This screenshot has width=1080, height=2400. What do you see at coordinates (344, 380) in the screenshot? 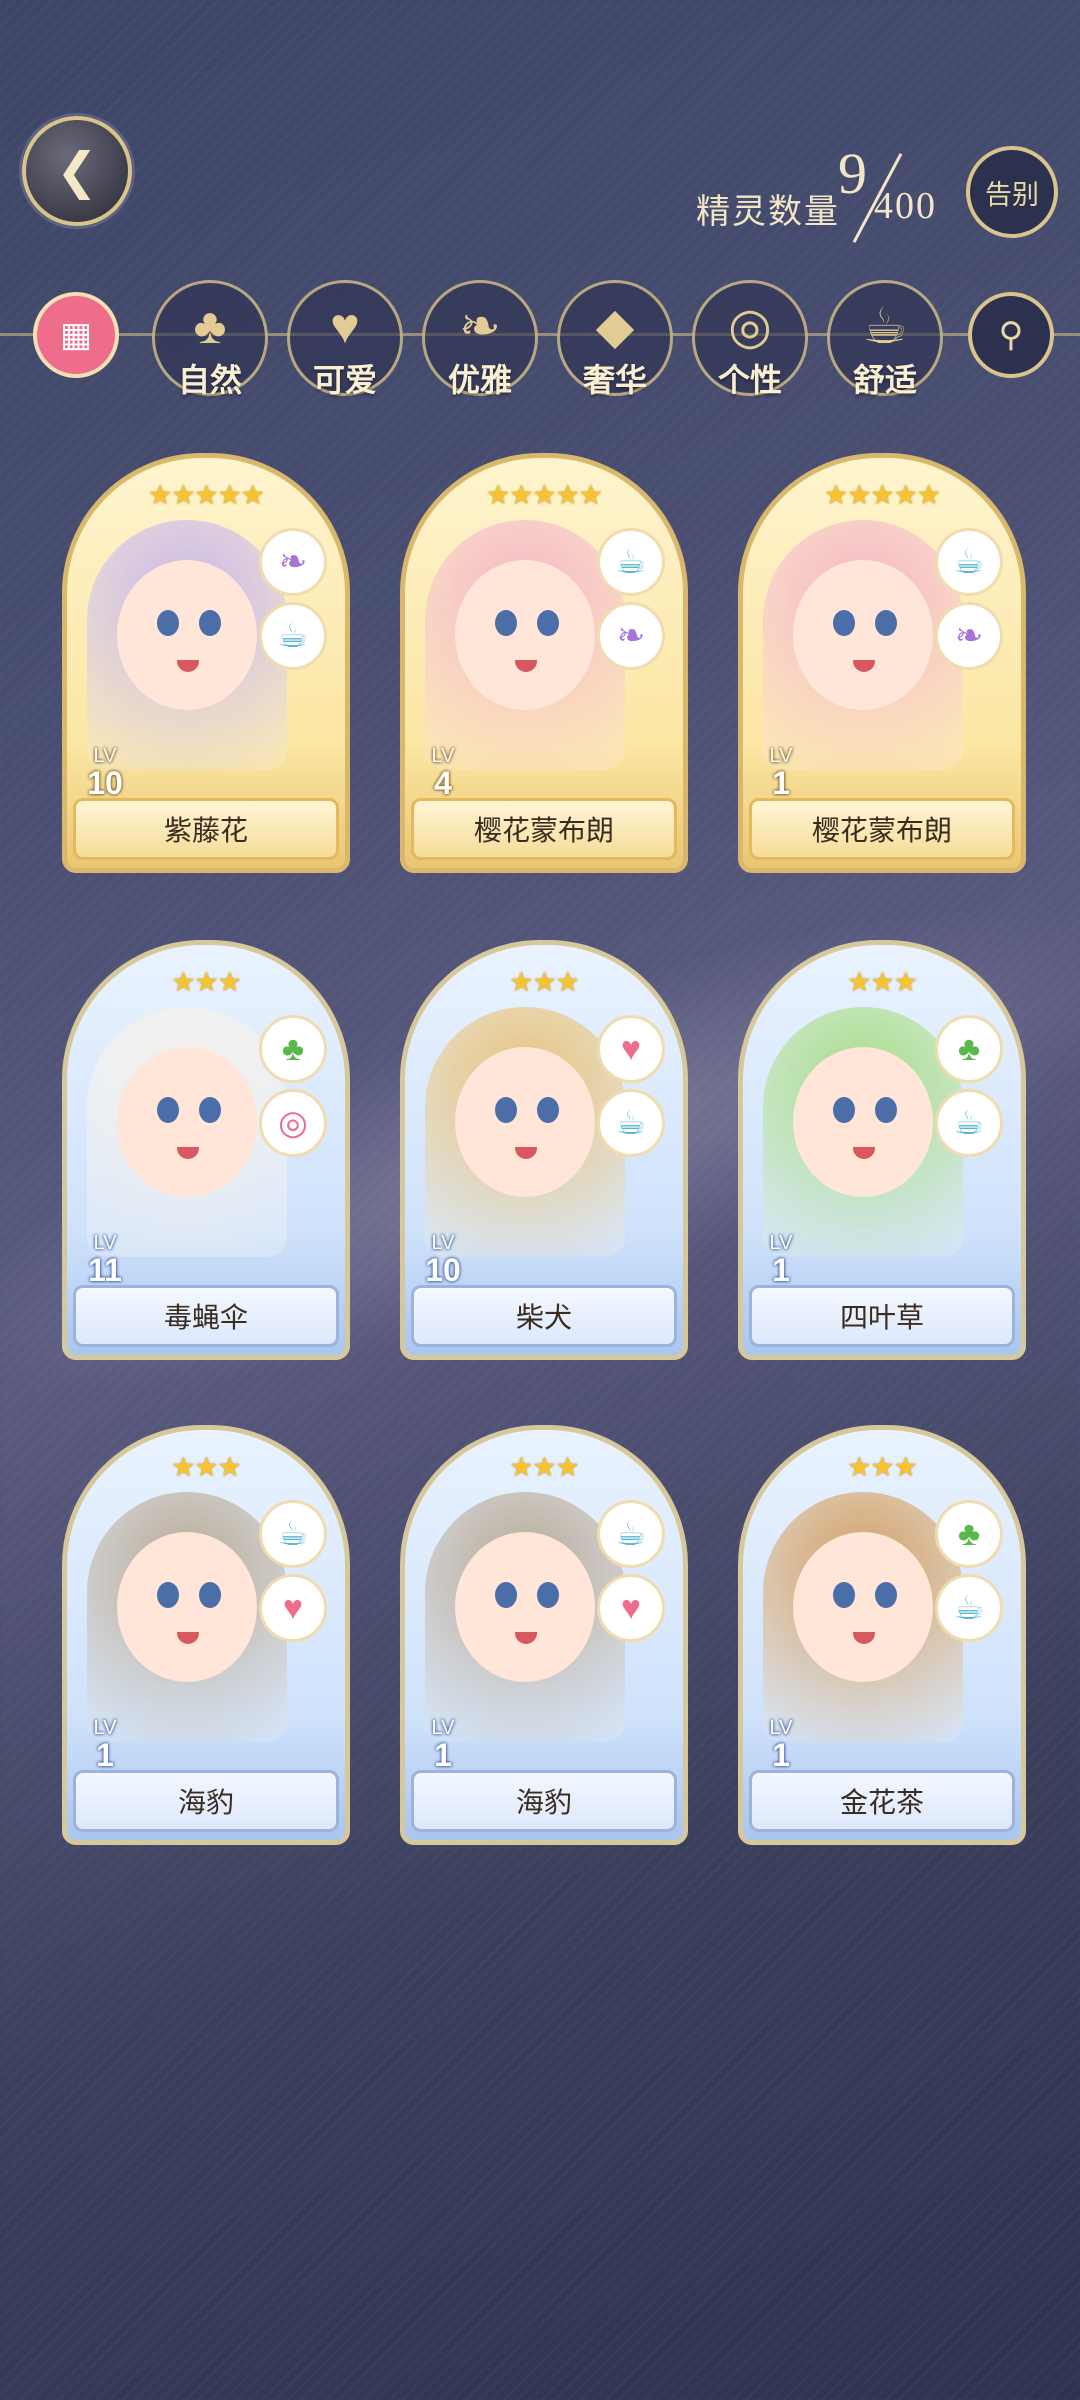
I see `category-label: 可爱` at bounding box center [344, 380].